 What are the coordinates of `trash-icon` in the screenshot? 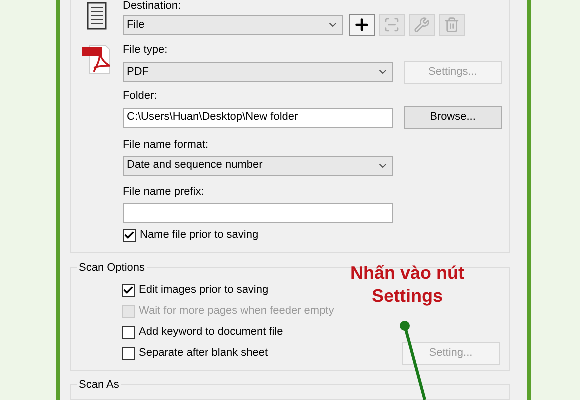 It's located at (452, 25).